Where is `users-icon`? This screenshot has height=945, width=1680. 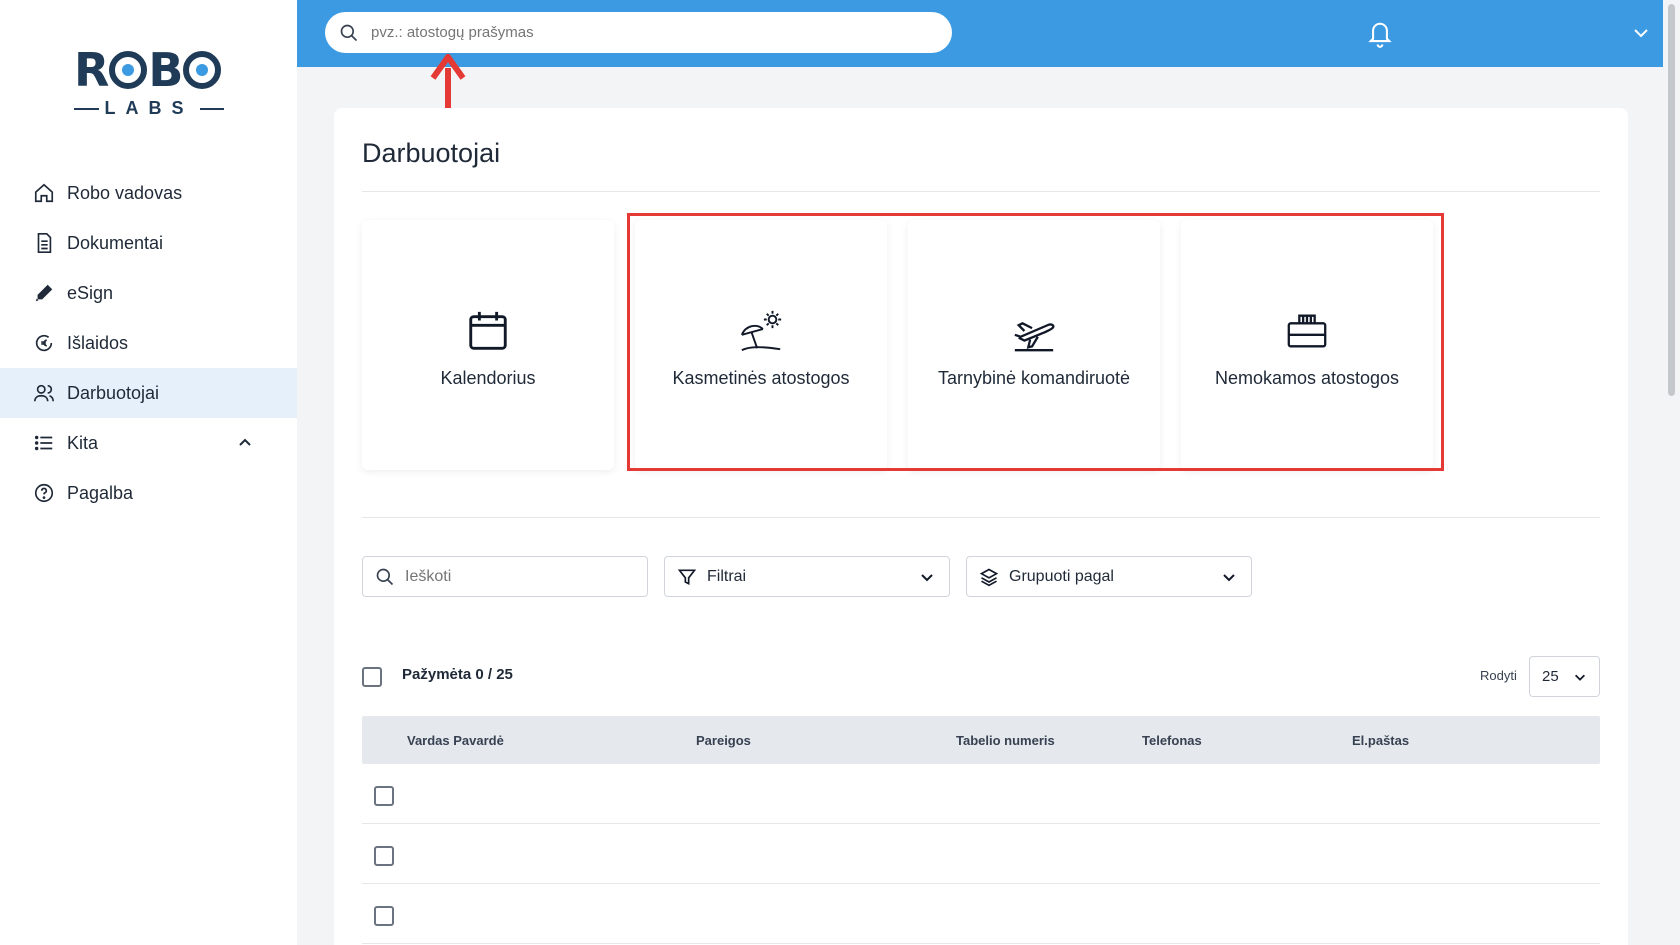 users-icon is located at coordinates (44, 393).